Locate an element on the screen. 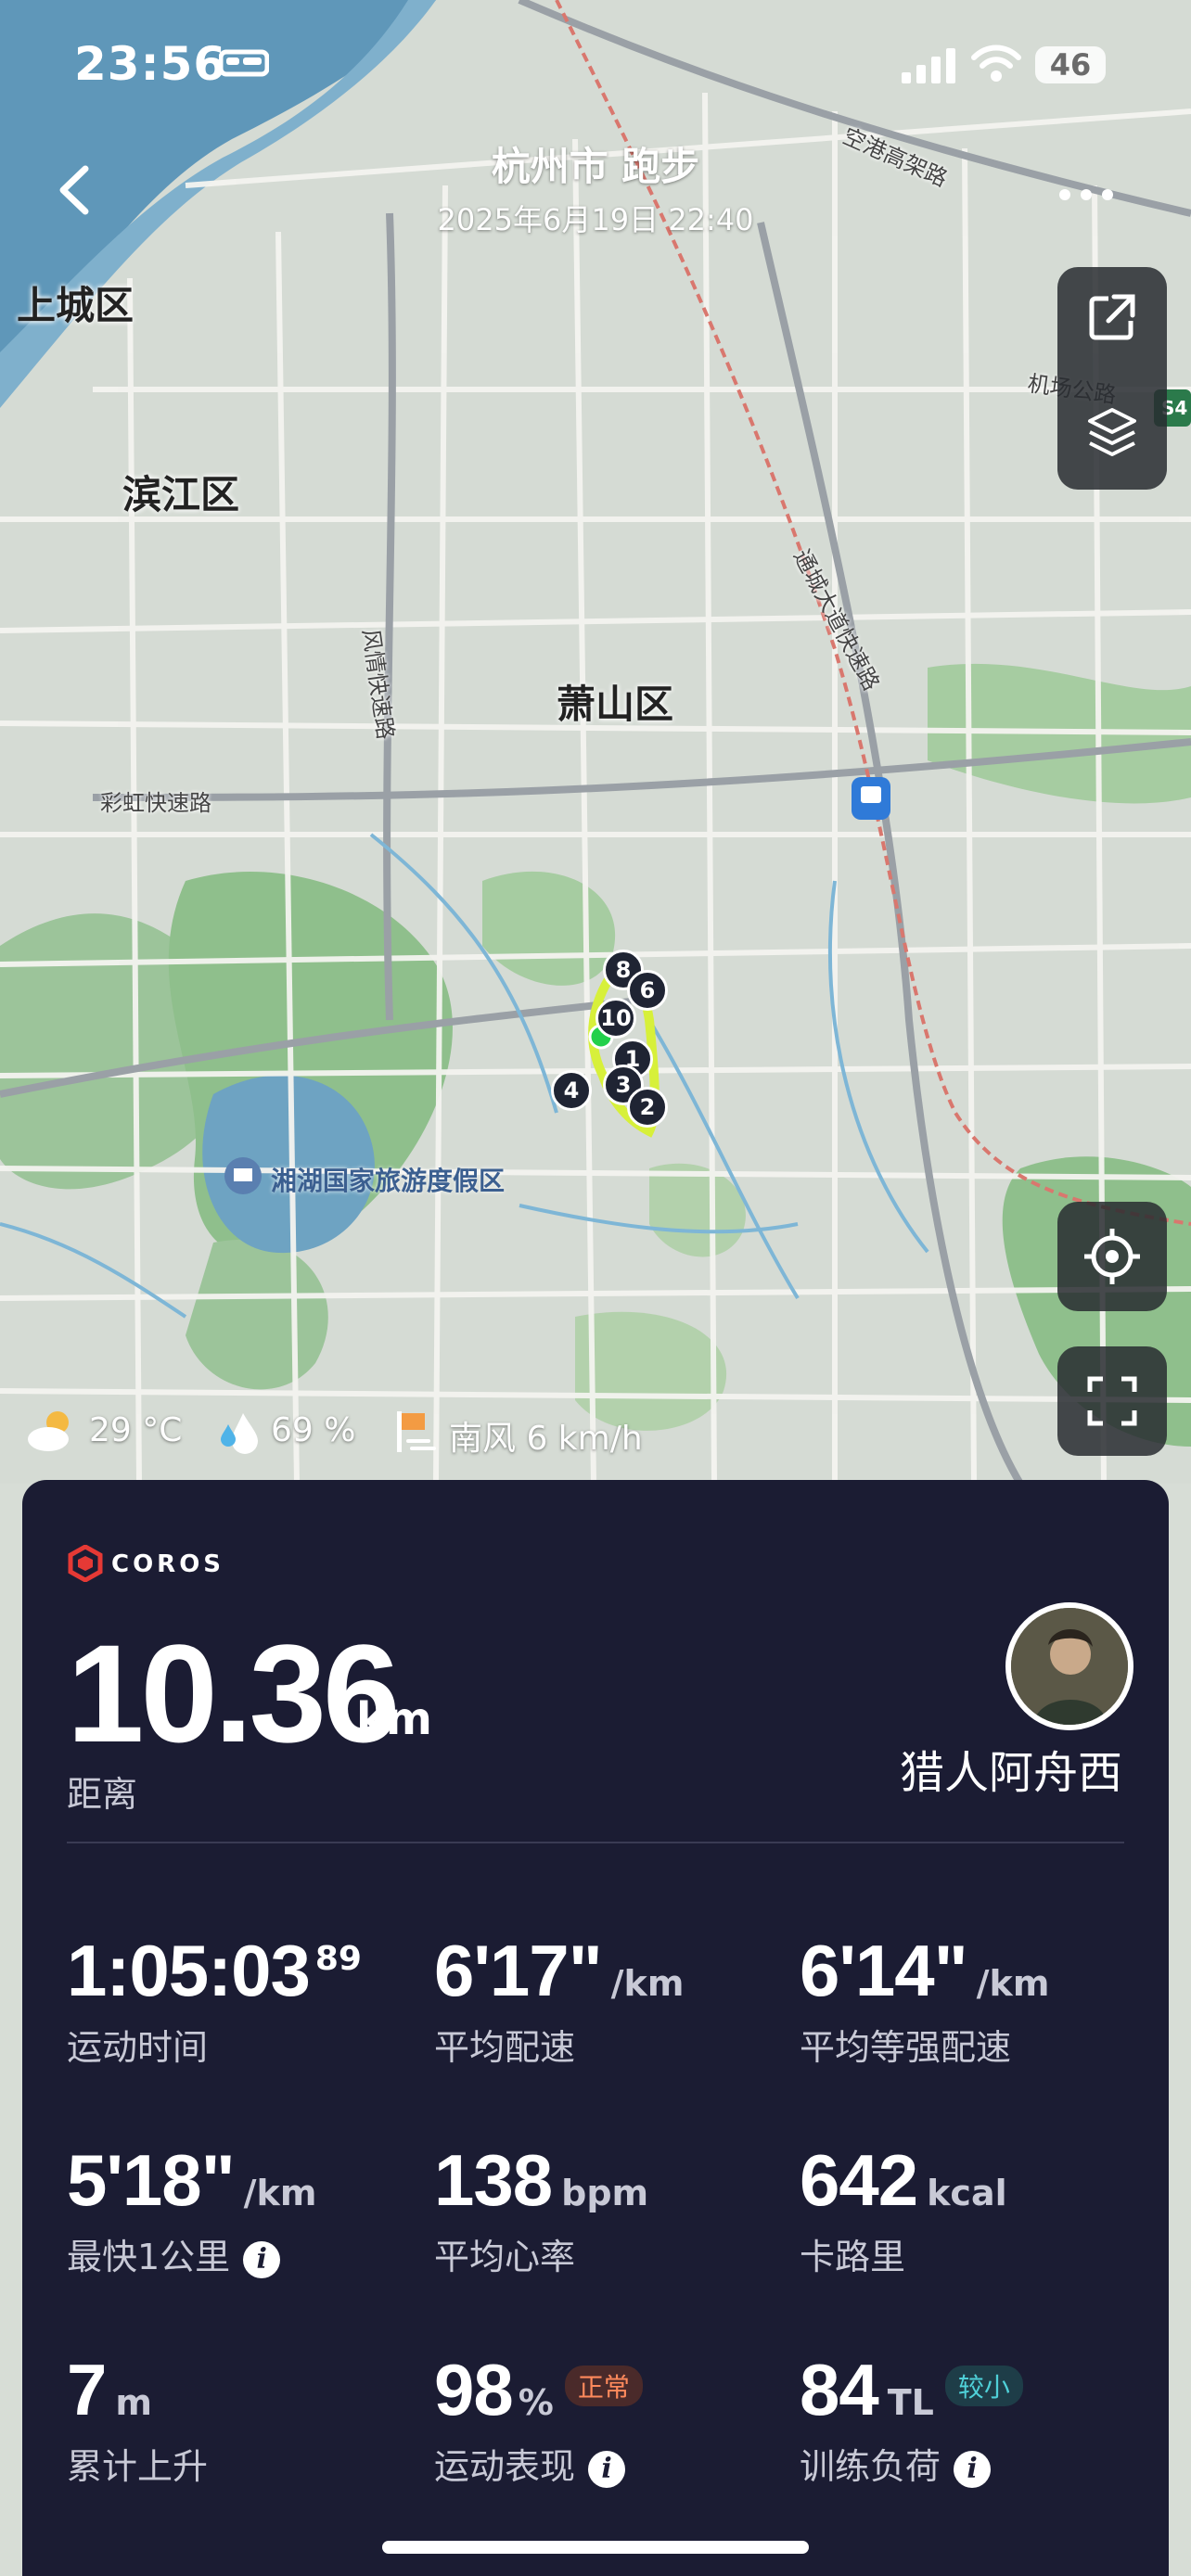 This screenshot has height=2576, width=1191. avatar-image is located at coordinates (1069, 1666).